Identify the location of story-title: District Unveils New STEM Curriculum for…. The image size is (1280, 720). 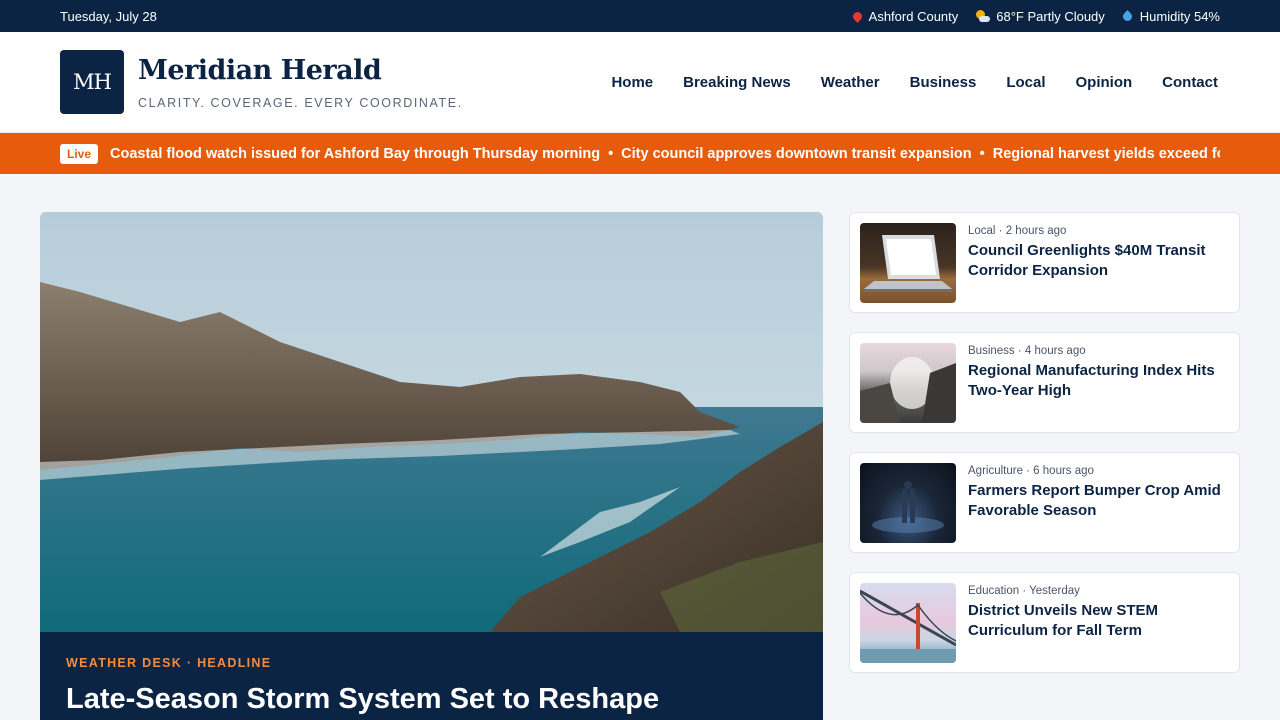
(1098, 621).